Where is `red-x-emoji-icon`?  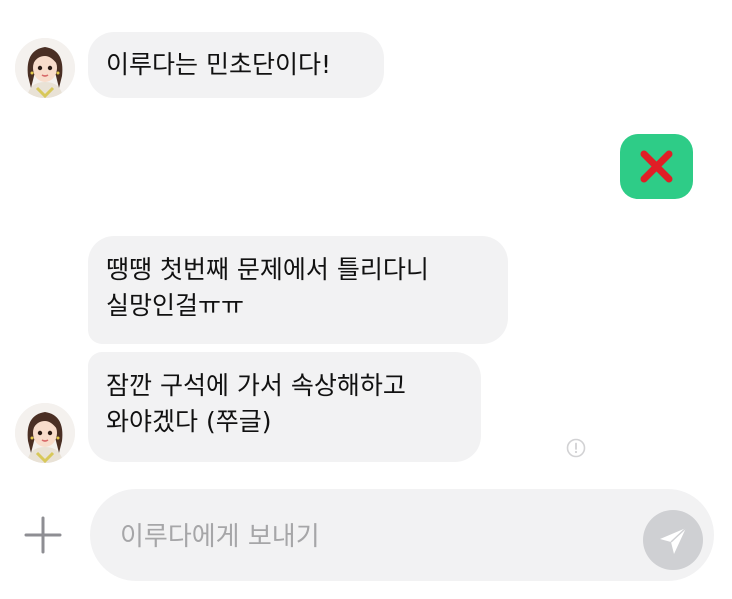
red-x-emoji-icon is located at coordinates (656, 166).